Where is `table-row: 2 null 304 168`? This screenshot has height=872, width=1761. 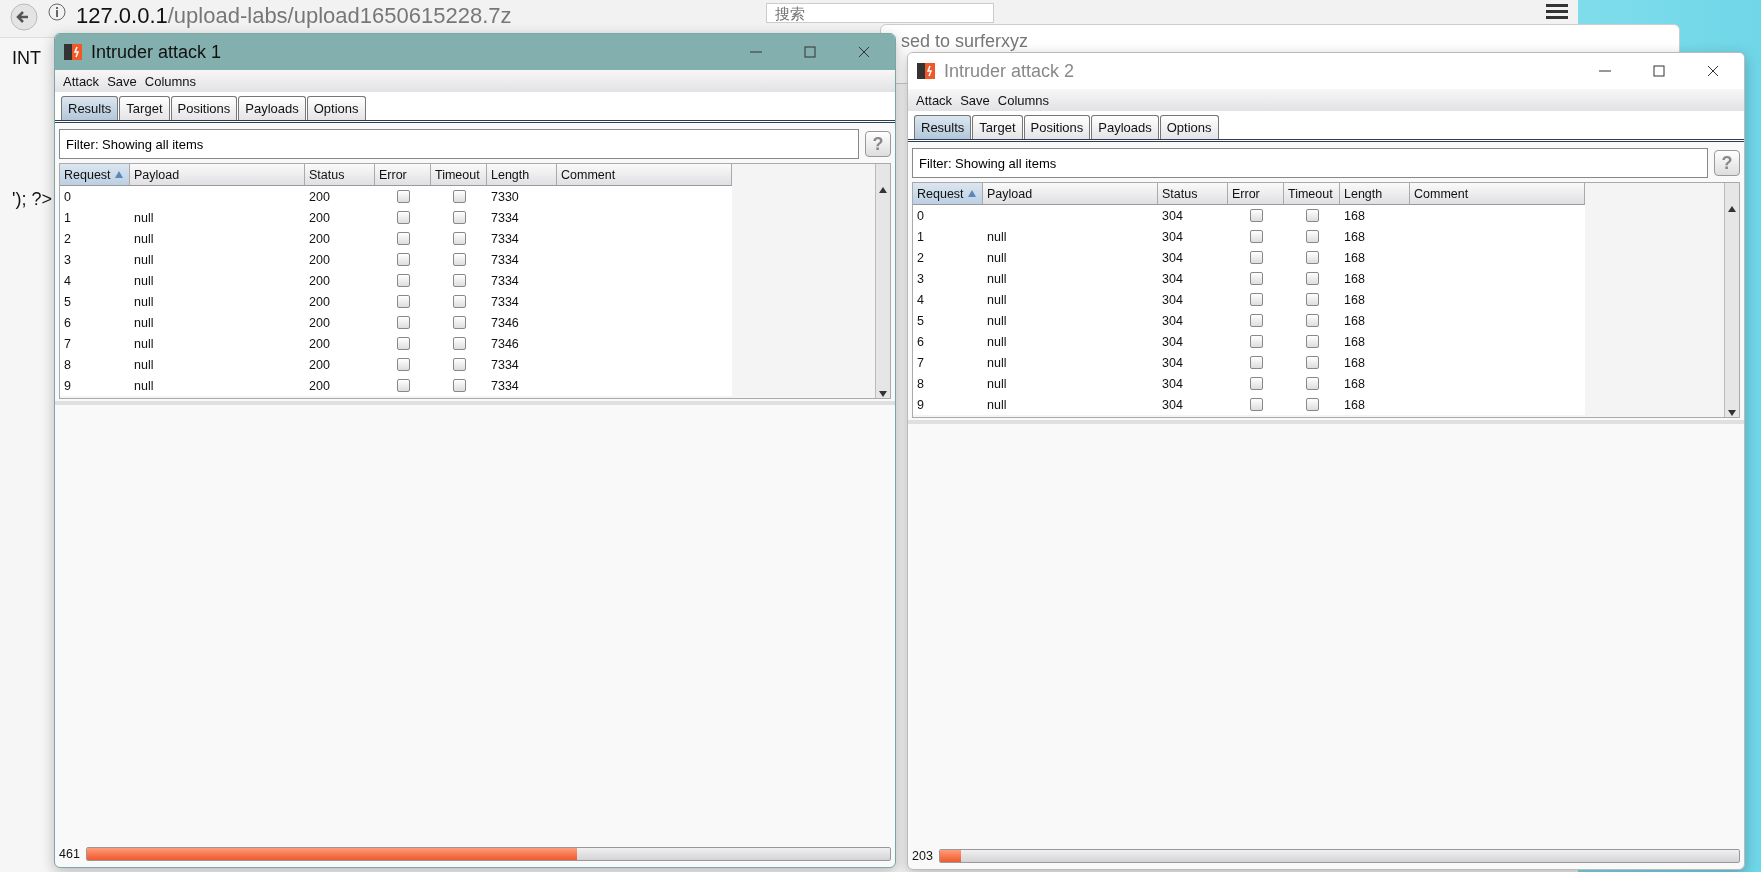
table-row: 2 null 304 168 is located at coordinates (1249, 257).